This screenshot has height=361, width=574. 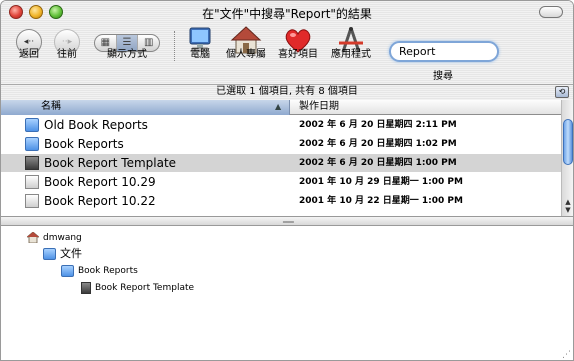 What do you see at coordinates (381, 182) in the screenshot?
I see `file-date: 2001 年 10 月 29 日星期一 1:00 PM` at bounding box center [381, 182].